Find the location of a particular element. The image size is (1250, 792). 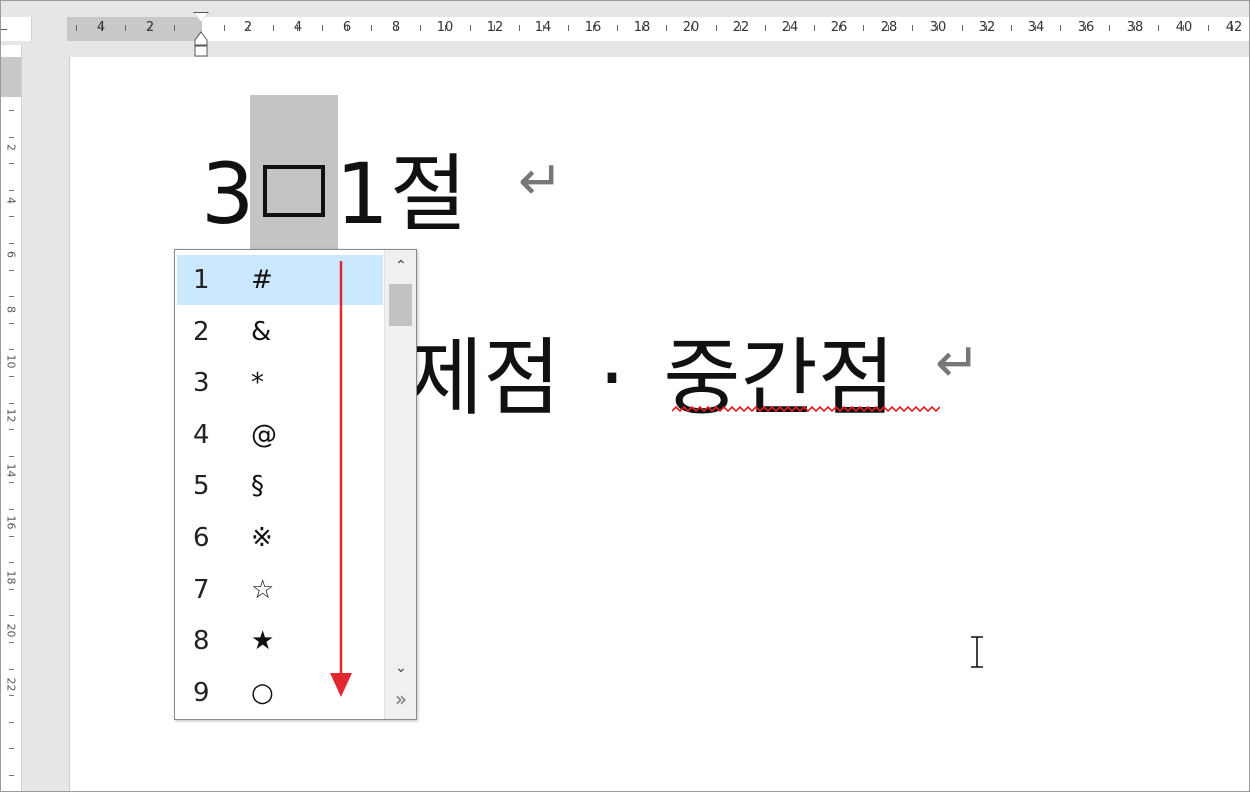

text-line-2: 제점 · 중간점 is located at coordinates (650, 371).